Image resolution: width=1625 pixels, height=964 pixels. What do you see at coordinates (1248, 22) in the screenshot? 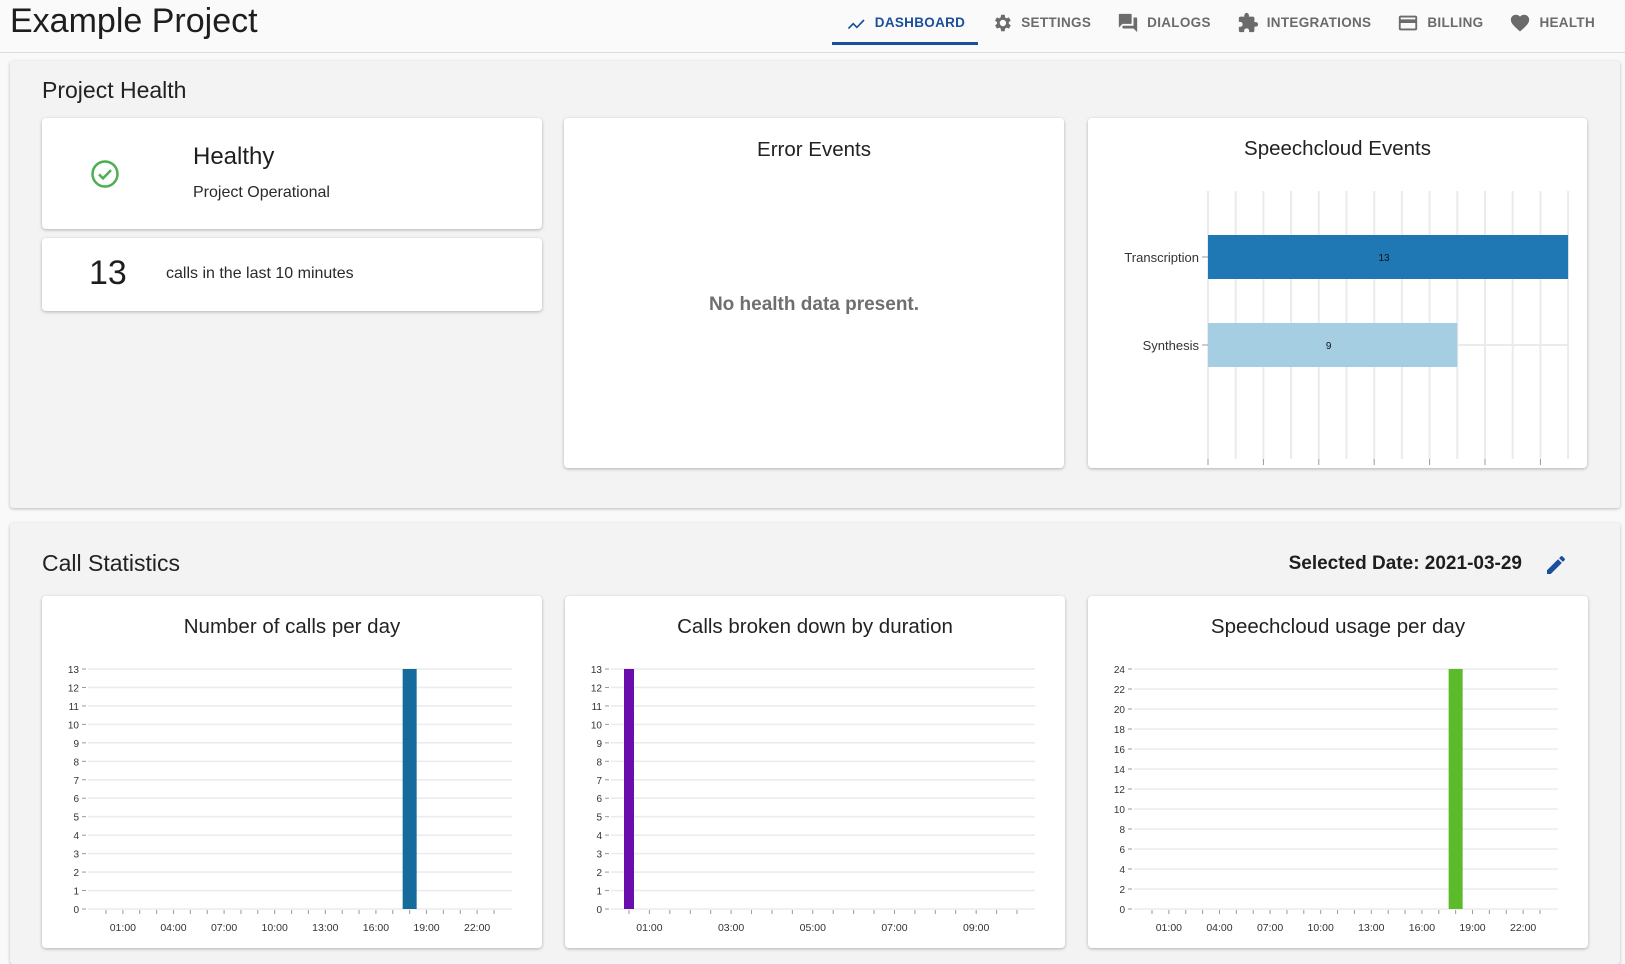
I see `puzzle-piece-icon` at bounding box center [1248, 22].